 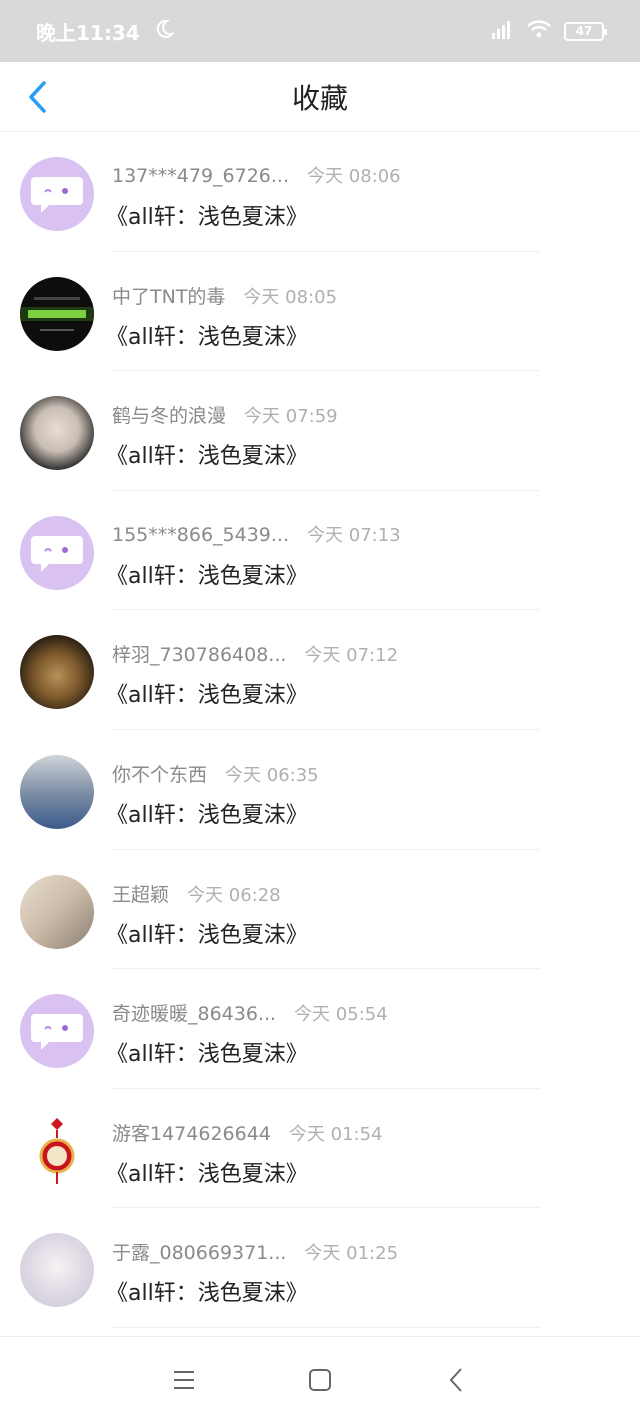 What do you see at coordinates (160, 774) in the screenshot?
I see `user-name: 你不个东西` at bounding box center [160, 774].